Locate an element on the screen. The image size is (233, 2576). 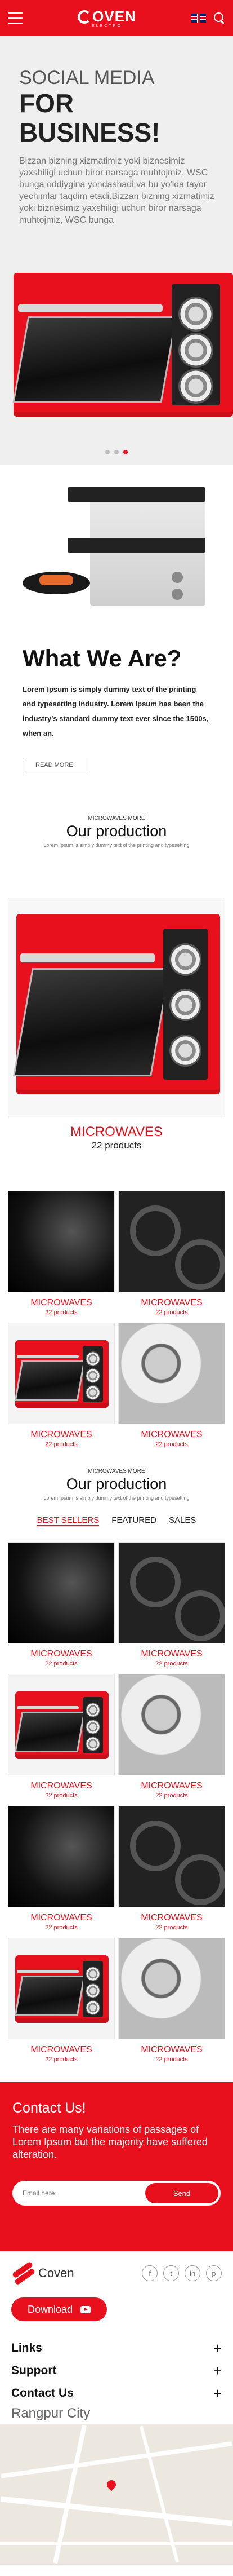
youtube-icon is located at coordinates (85, 2309).